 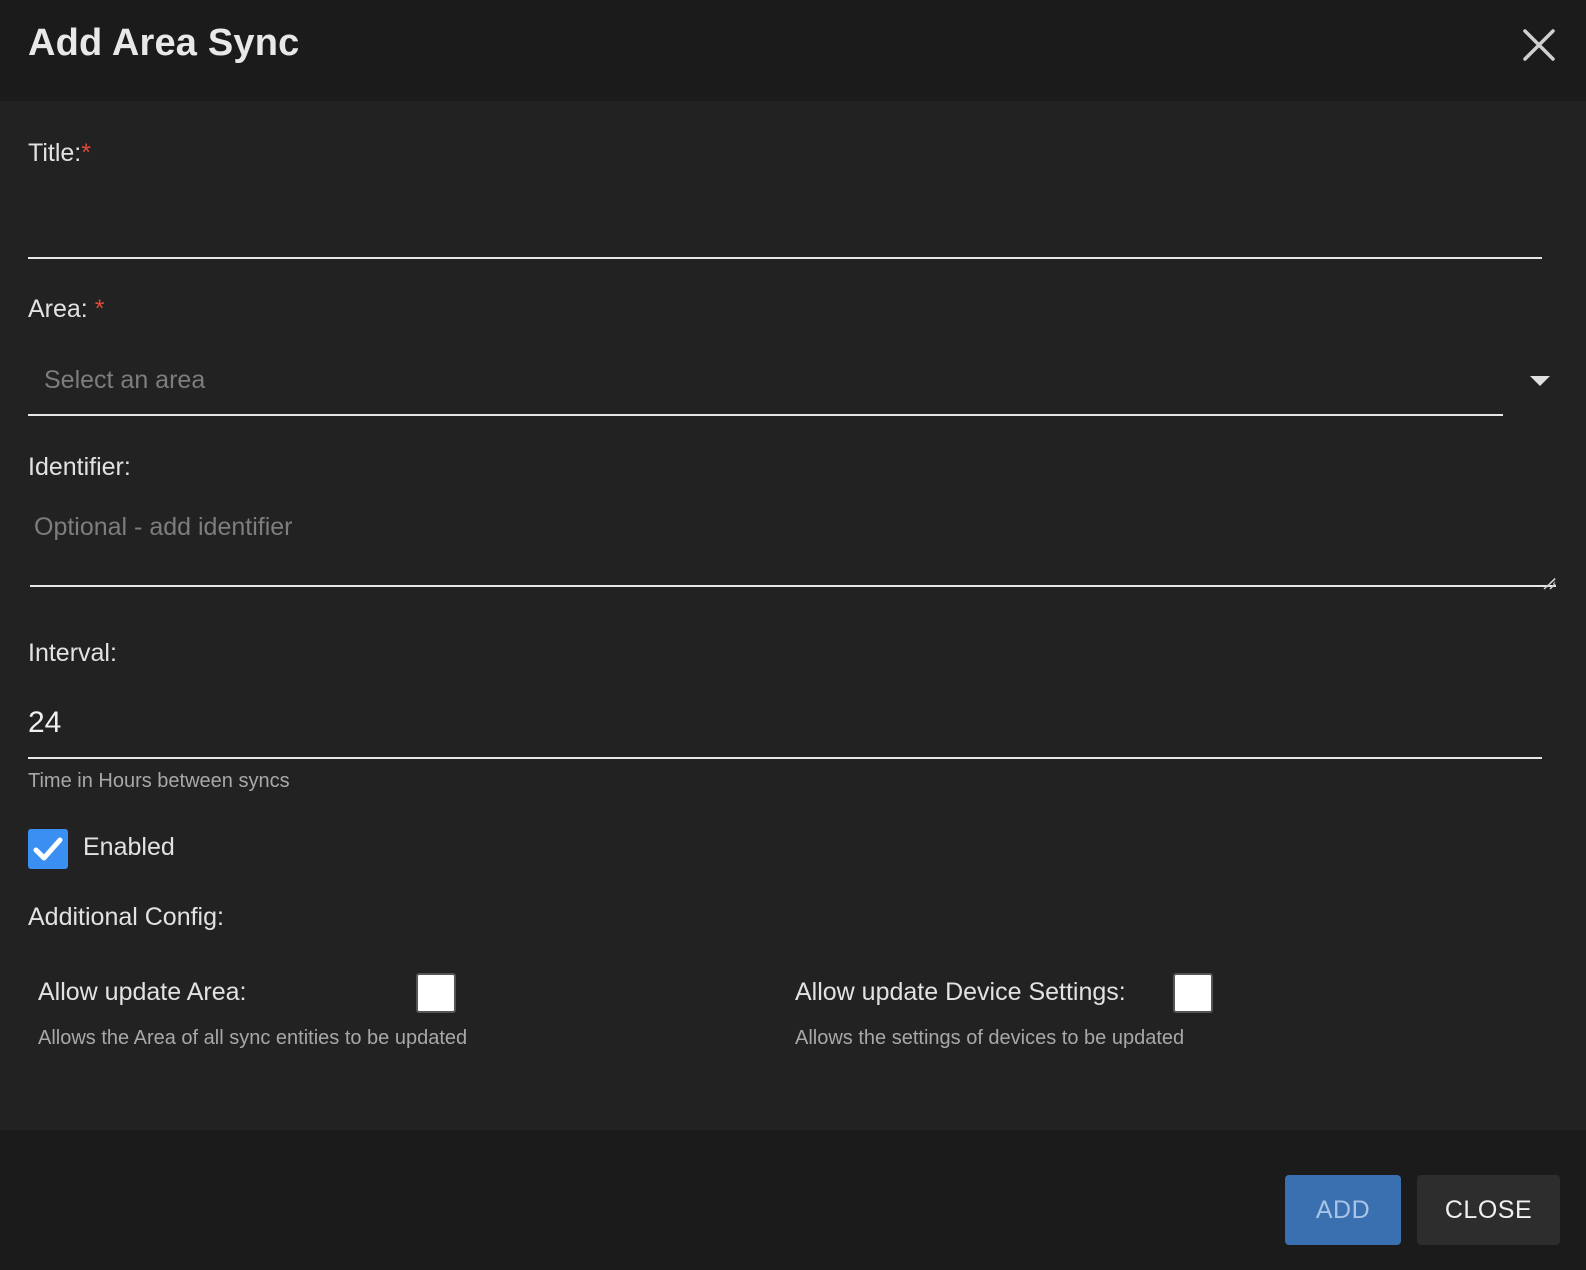 What do you see at coordinates (164, 43) in the screenshot?
I see `dialog-title: Add Area Sync` at bounding box center [164, 43].